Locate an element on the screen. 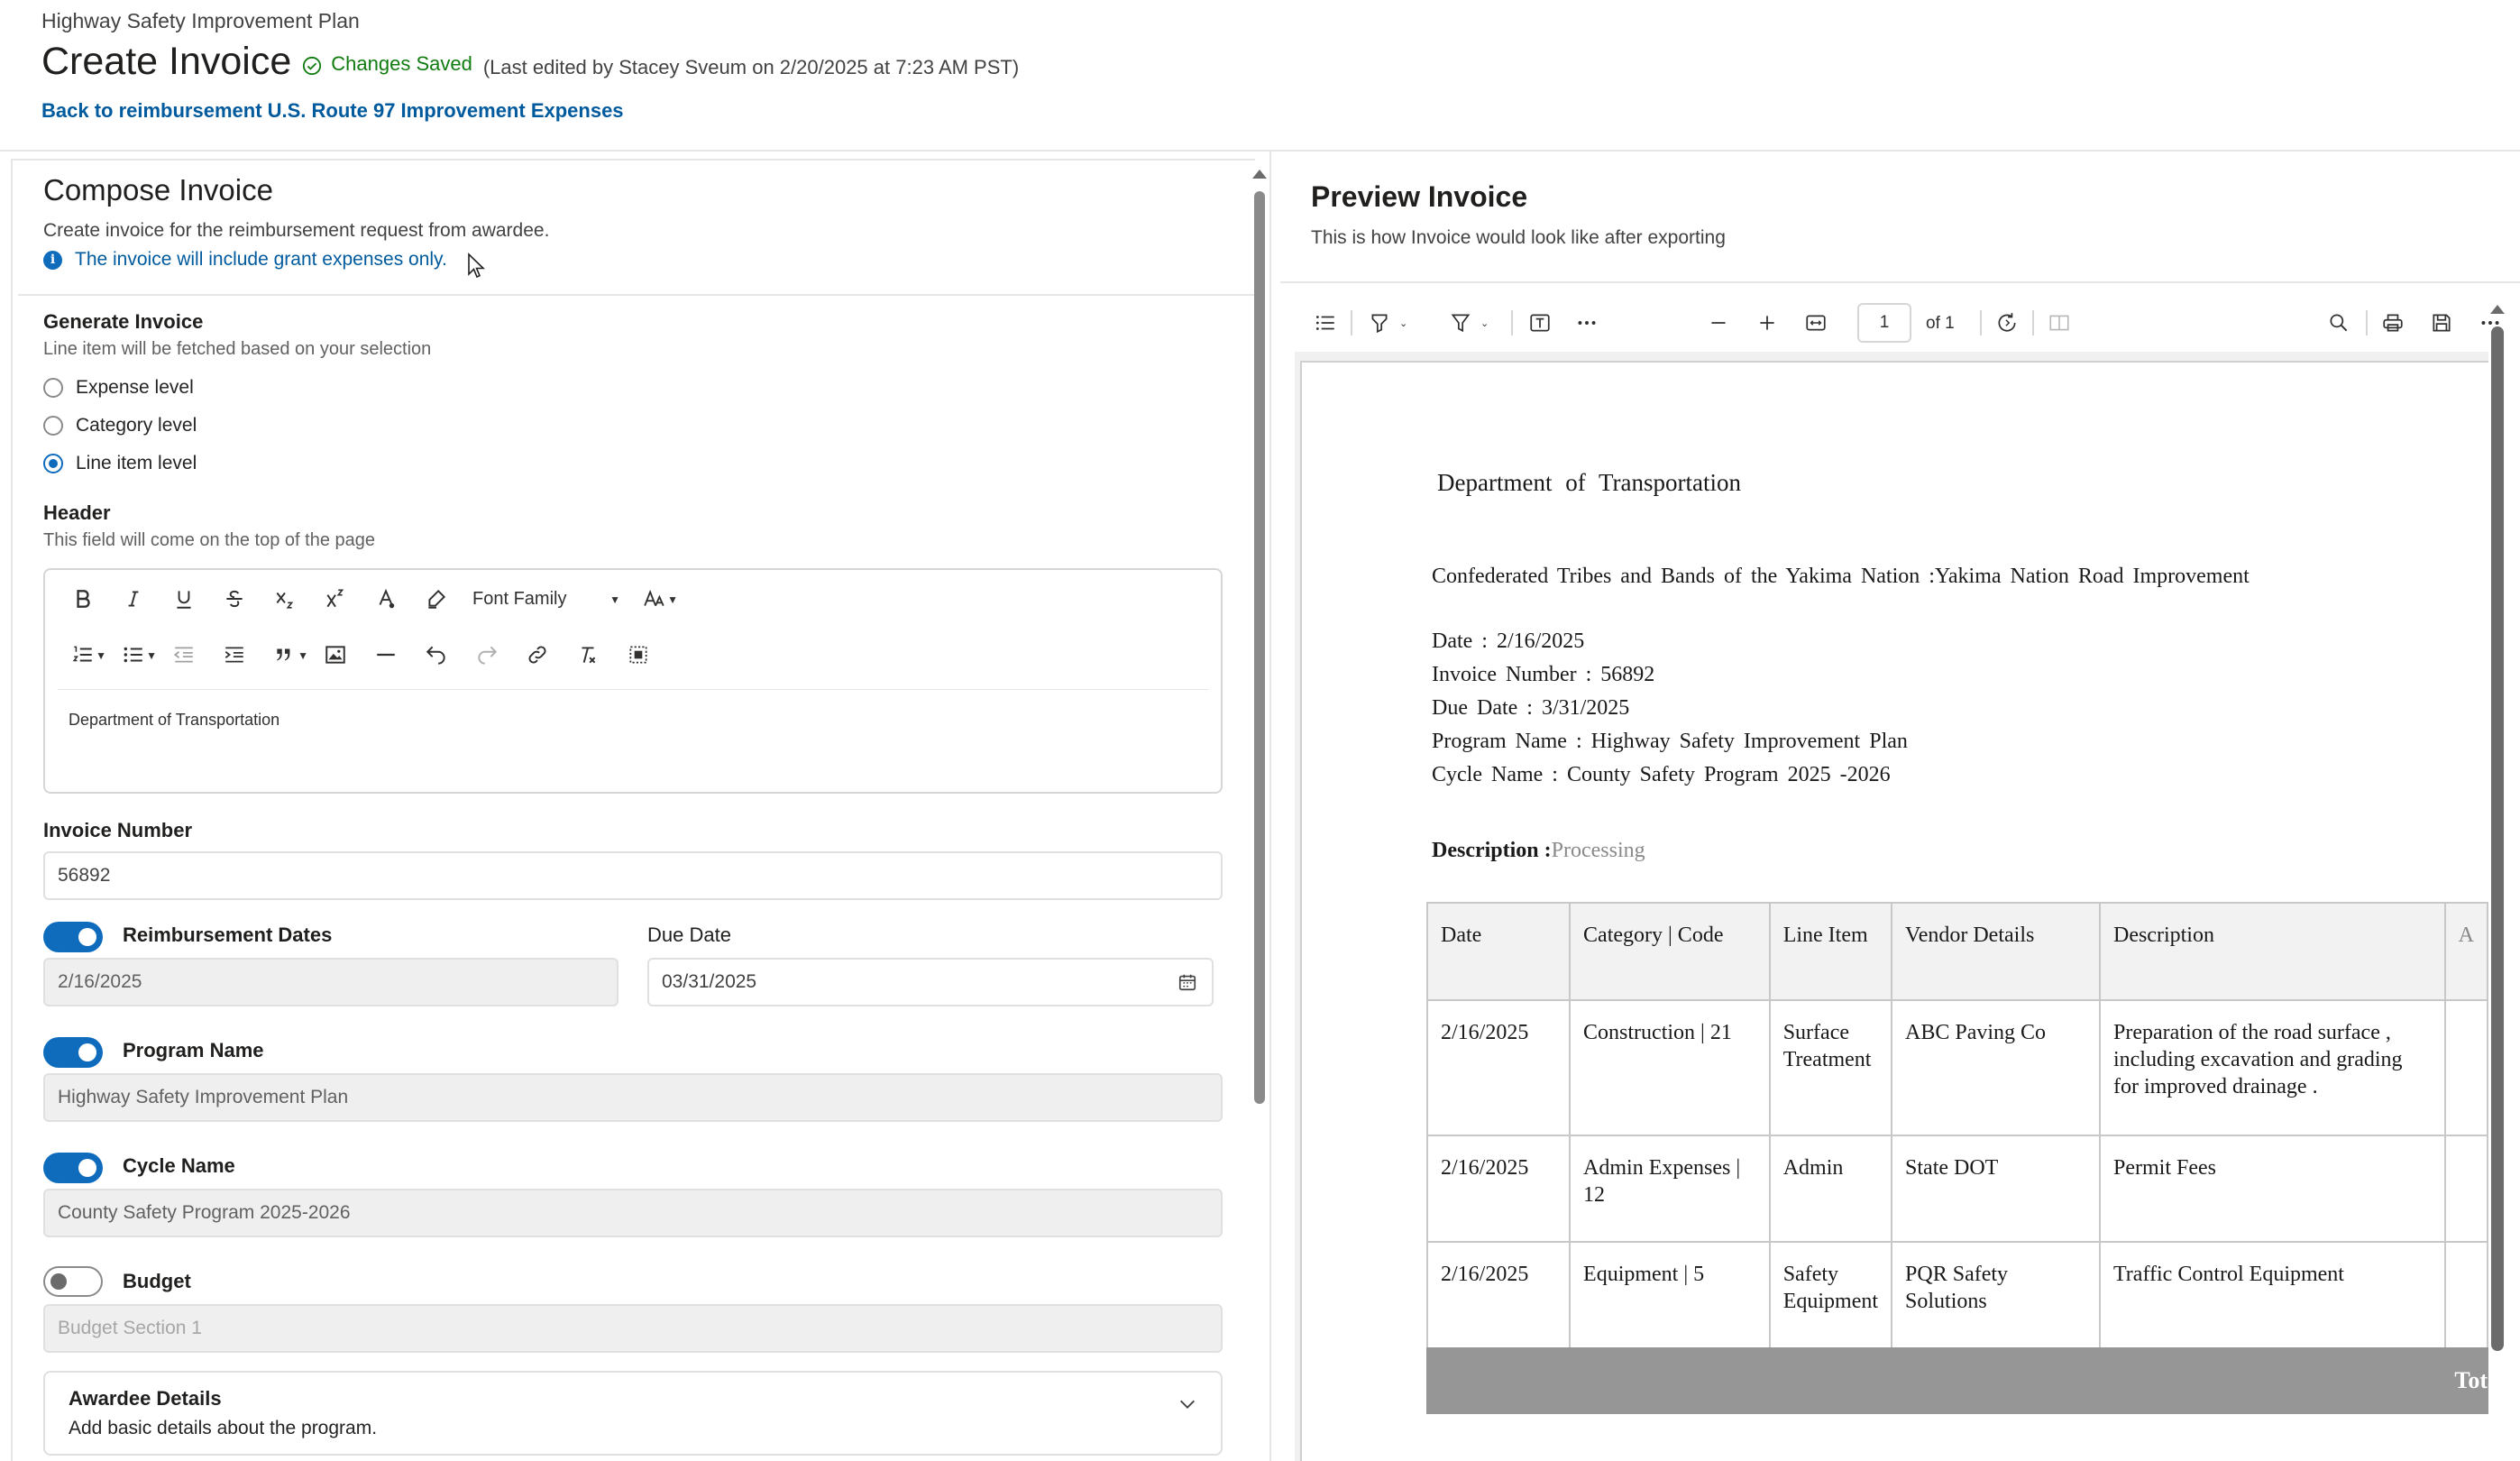 The image size is (2520, 1461). underline-button is located at coordinates (184, 599).